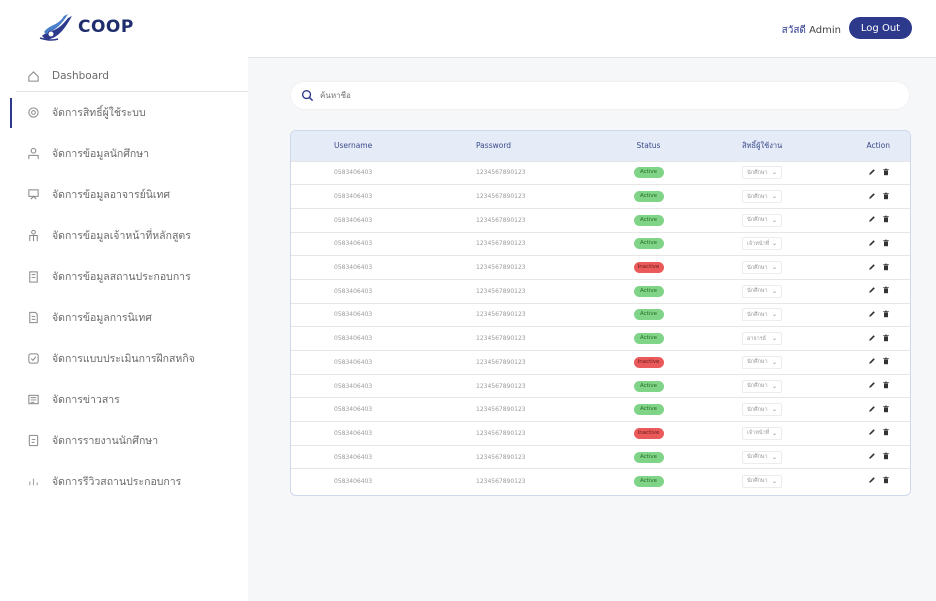 This screenshot has width=936, height=601. I want to click on sidebar-item-label: จัดการแบบประเมินการฝึกสหกิจ, so click(123, 359).